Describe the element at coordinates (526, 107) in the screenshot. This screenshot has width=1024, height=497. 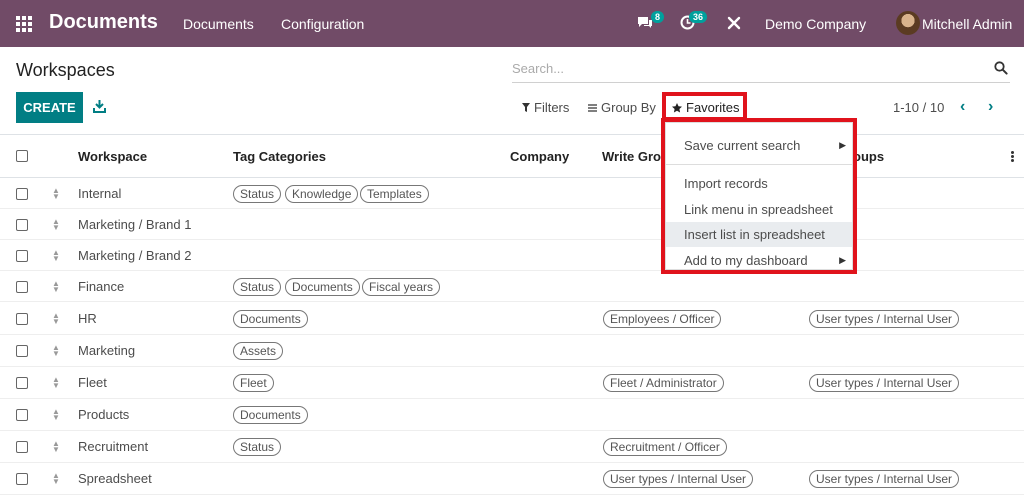
I see `filter-icon` at that location.